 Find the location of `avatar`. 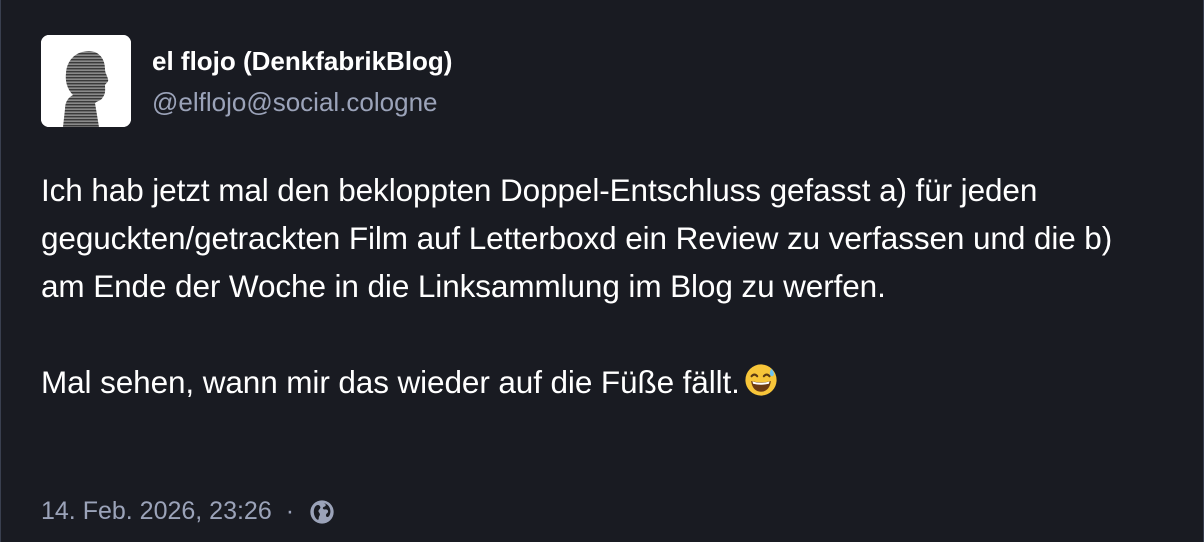

avatar is located at coordinates (86, 81).